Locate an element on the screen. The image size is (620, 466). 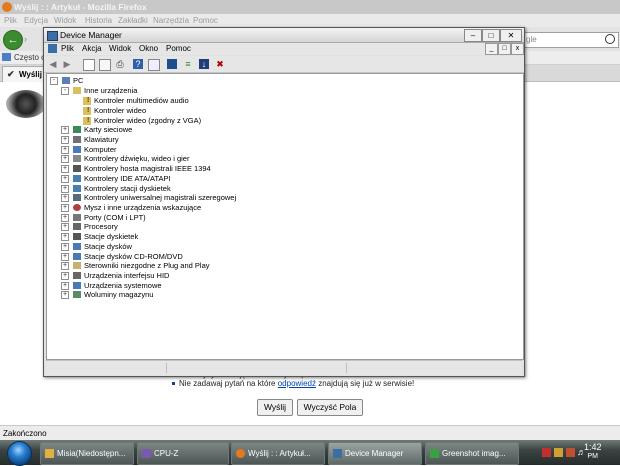
taskbar-item-cpuz: CPU-Z is located at coordinates (183, 453).